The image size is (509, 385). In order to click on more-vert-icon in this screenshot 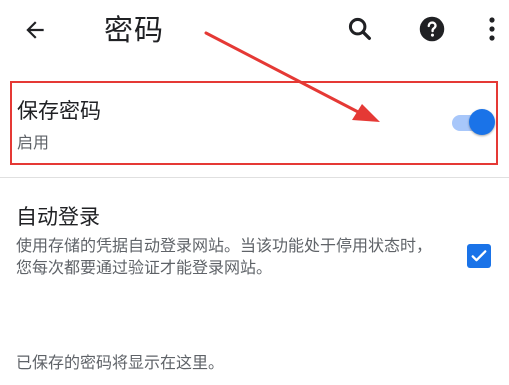, I will do `click(492, 29)`.